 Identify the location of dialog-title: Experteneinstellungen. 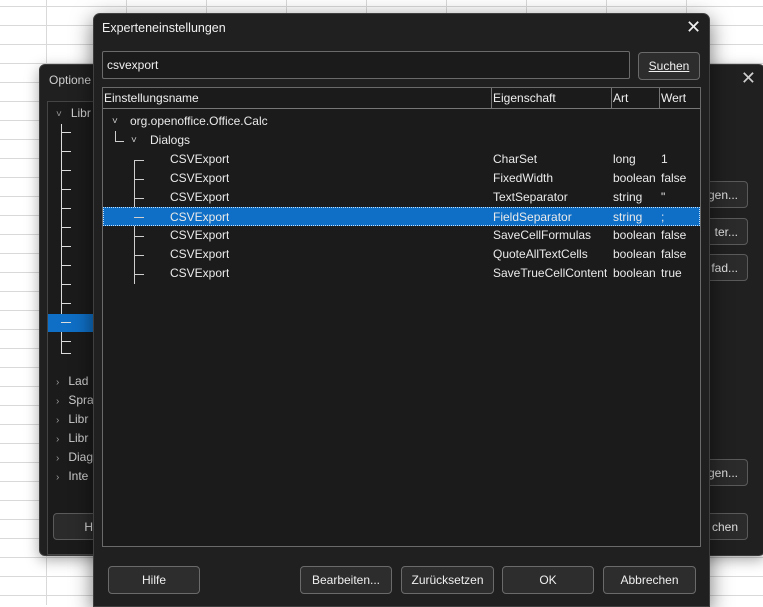
(164, 28).